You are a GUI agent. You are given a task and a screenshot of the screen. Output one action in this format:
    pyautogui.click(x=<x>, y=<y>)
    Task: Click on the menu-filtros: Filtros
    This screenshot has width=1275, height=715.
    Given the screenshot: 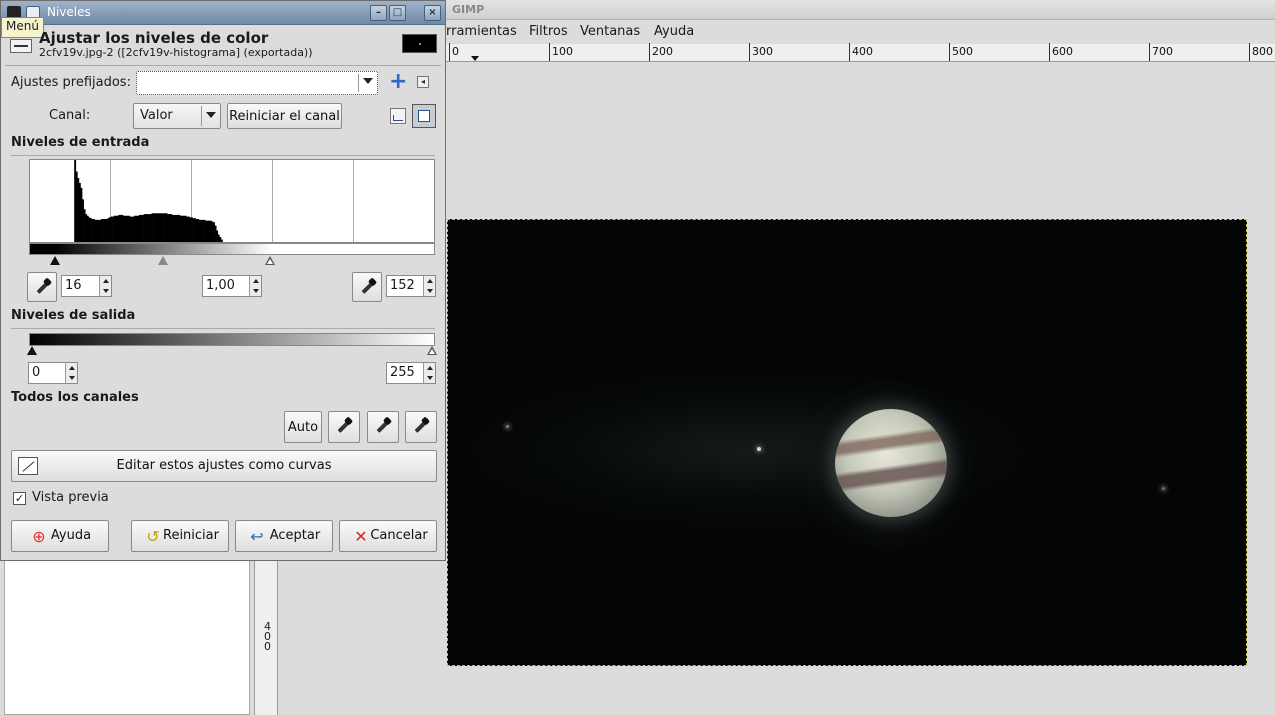 What is the action you would take?
    pyautogui.click(x=548, y=31)
    